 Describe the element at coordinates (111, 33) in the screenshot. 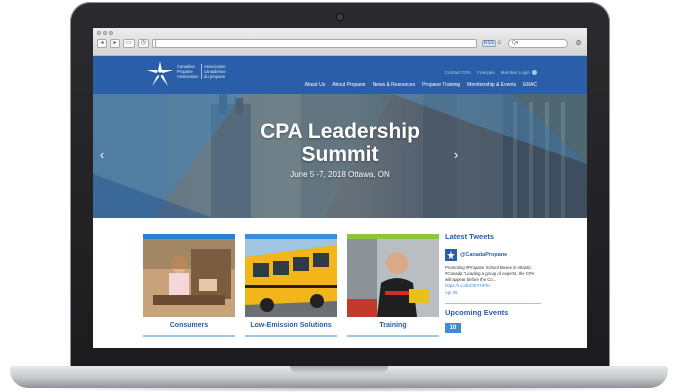

I see `zoom-window-button` at that location.